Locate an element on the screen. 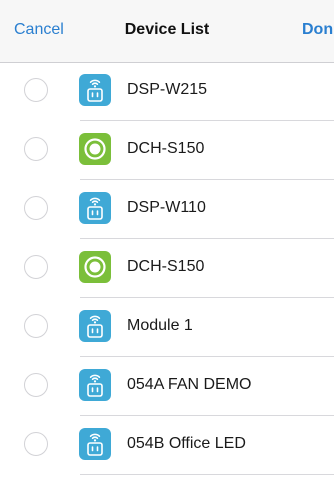  page-title: Device List is located at coordinates (167, 29).